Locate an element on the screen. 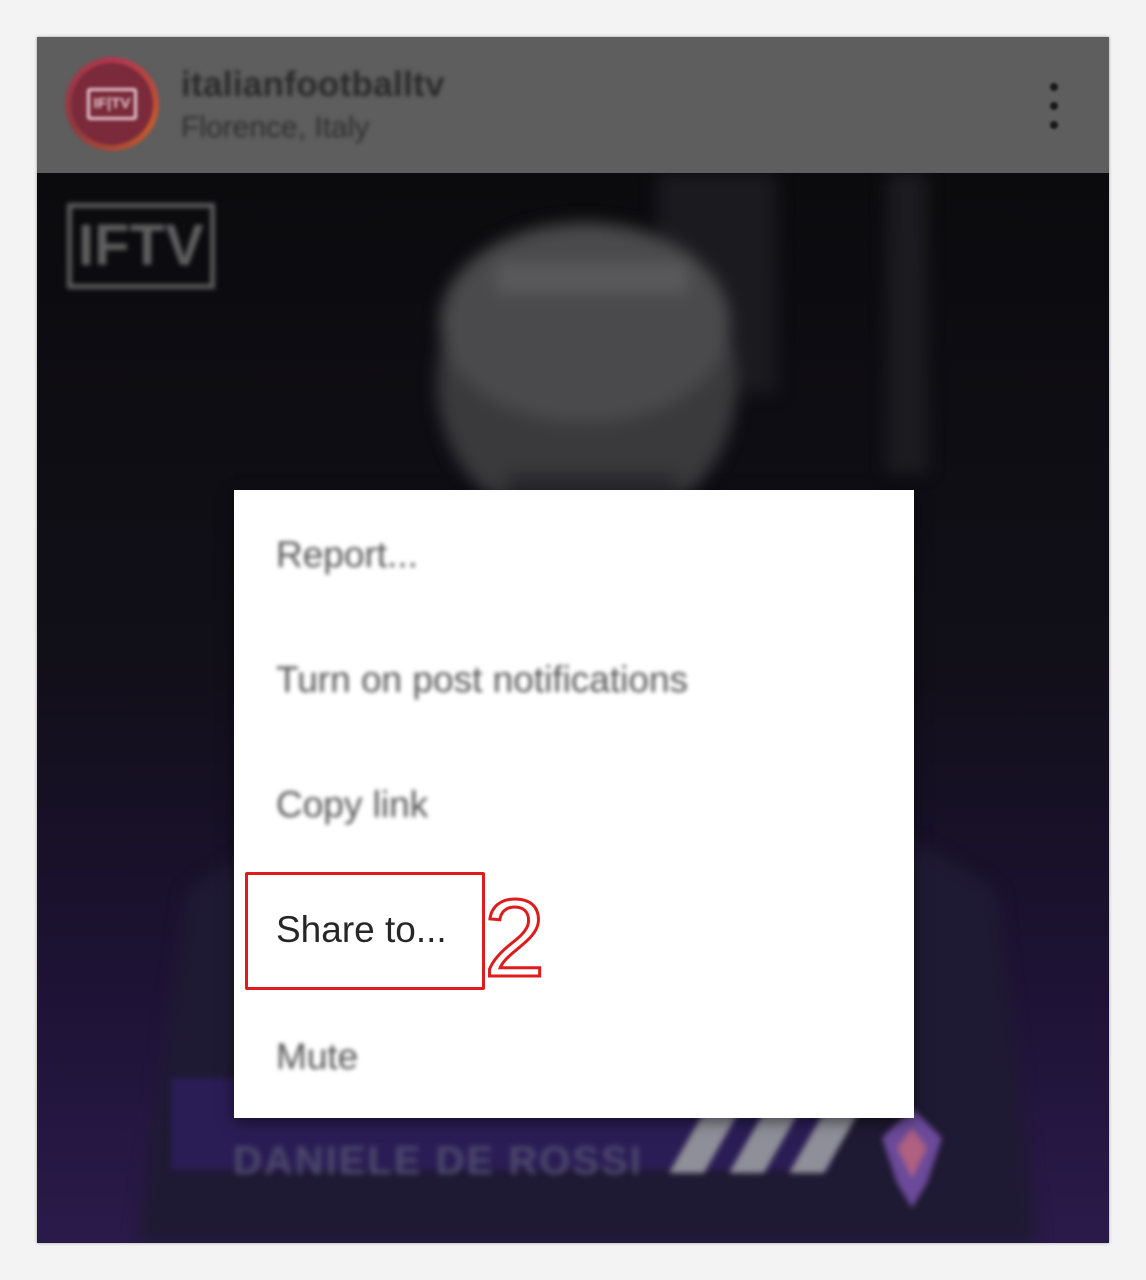 Image resolution: width=1146 pixels, height=1280 pixels. menu-item-label: Copy link is located at coordinates (352, 804).